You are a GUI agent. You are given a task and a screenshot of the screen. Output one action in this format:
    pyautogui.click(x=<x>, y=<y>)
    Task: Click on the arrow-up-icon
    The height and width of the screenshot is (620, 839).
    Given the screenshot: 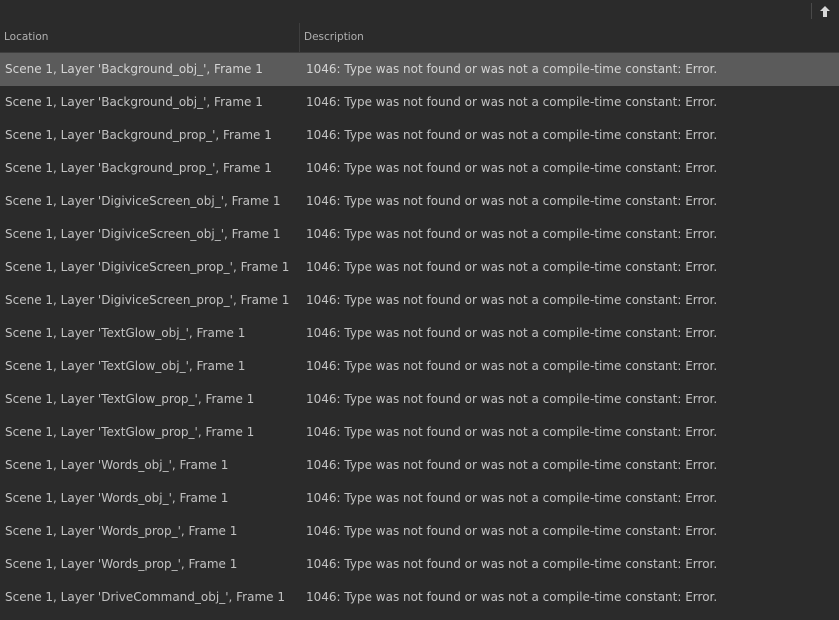 What is the action you would take?
    pyautogui.click(x=825, y=11)
    